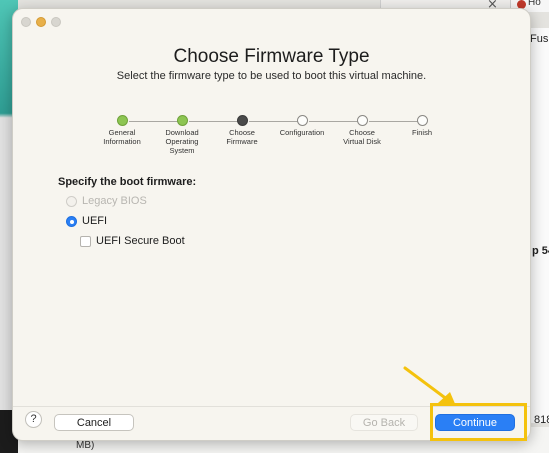 The image size is (549, 453). I want to click on step-label-finish: Finish, so click(421, 132).